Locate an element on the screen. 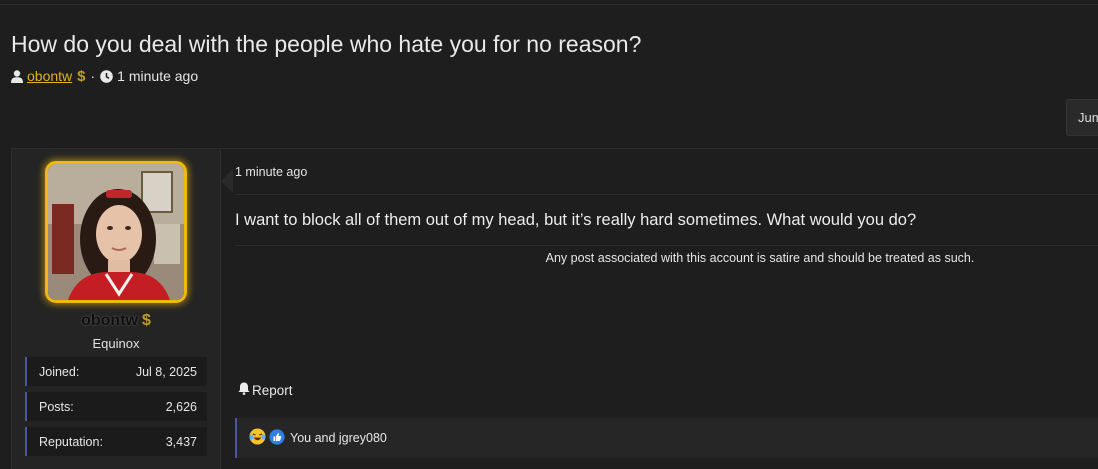 This screenshot has width=1098, height=469. thread-time: 1 minute ago is located at coordinates (158, 76).